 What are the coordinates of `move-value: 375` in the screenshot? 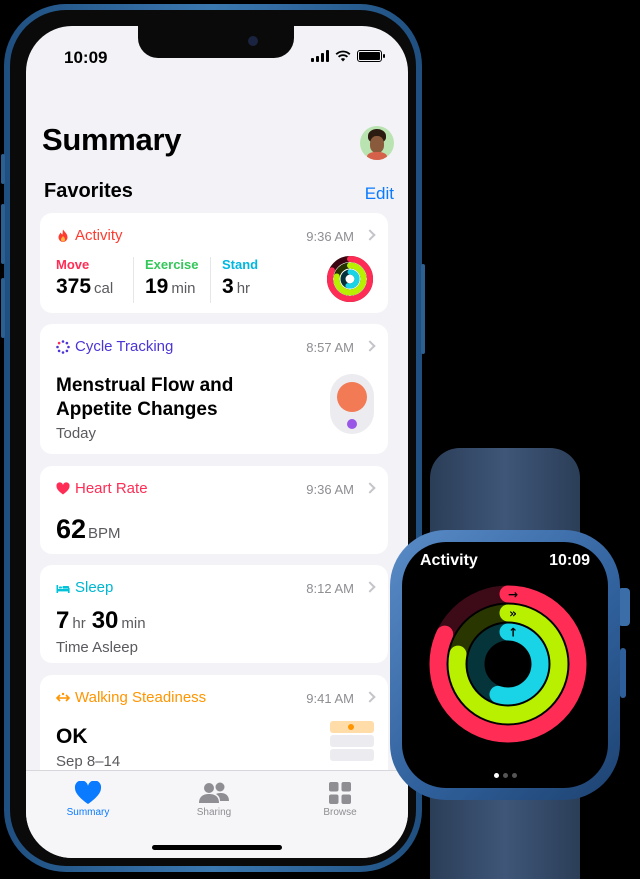 It's located at (74, 286).